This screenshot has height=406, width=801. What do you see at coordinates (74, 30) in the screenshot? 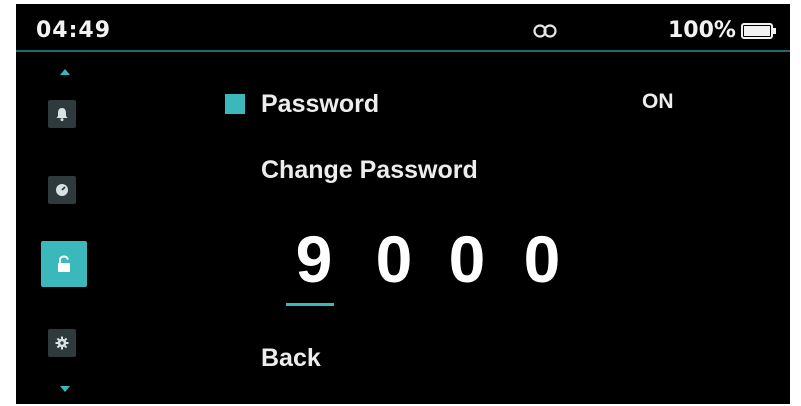
I see `clock: 04:49` at bounding box center [74, 30].